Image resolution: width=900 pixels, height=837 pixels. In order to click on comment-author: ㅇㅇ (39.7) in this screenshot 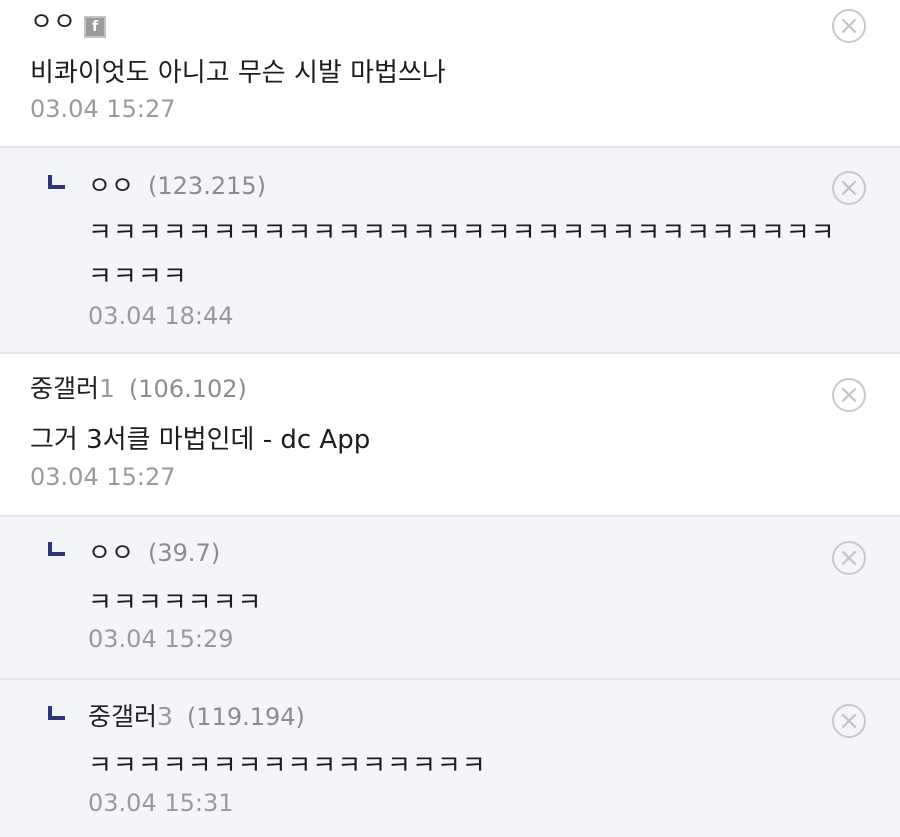, I will do `click(154, 551)`.